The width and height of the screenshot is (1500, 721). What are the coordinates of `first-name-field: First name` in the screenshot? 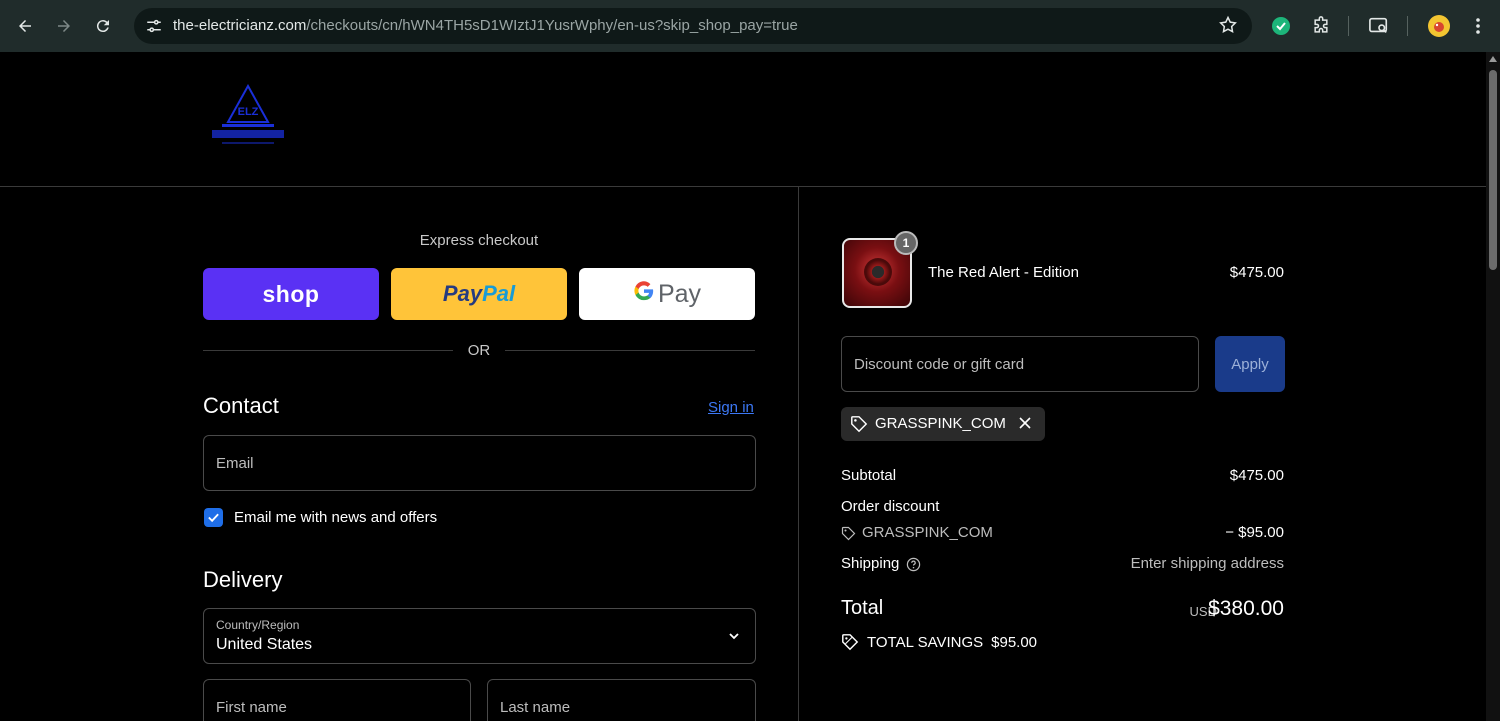 It's located at (337, 700).